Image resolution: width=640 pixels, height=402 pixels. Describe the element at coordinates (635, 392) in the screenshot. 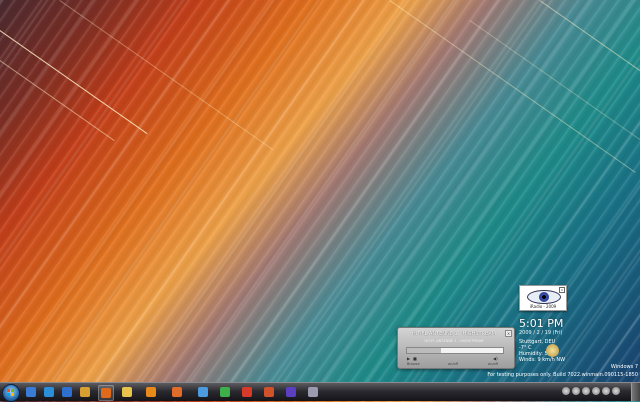

I see `show-desktop-button` at that location.